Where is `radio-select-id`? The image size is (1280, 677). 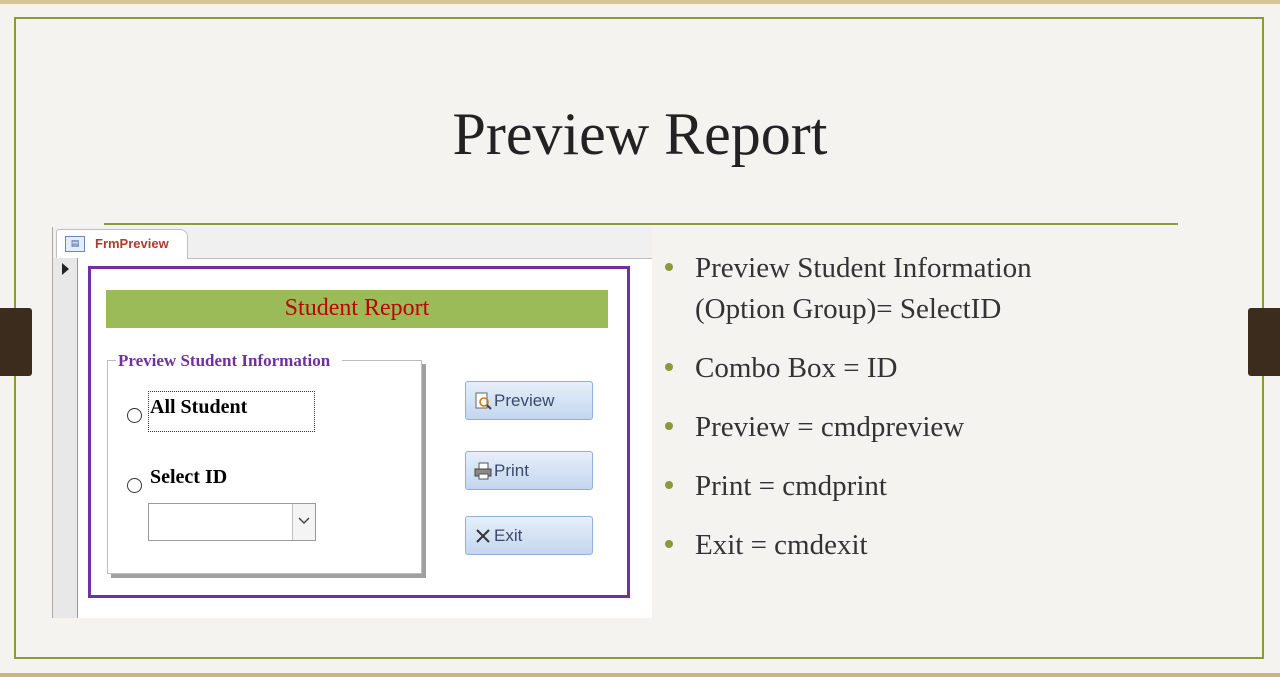
radio-select-id is located at coordinates (134, 485).